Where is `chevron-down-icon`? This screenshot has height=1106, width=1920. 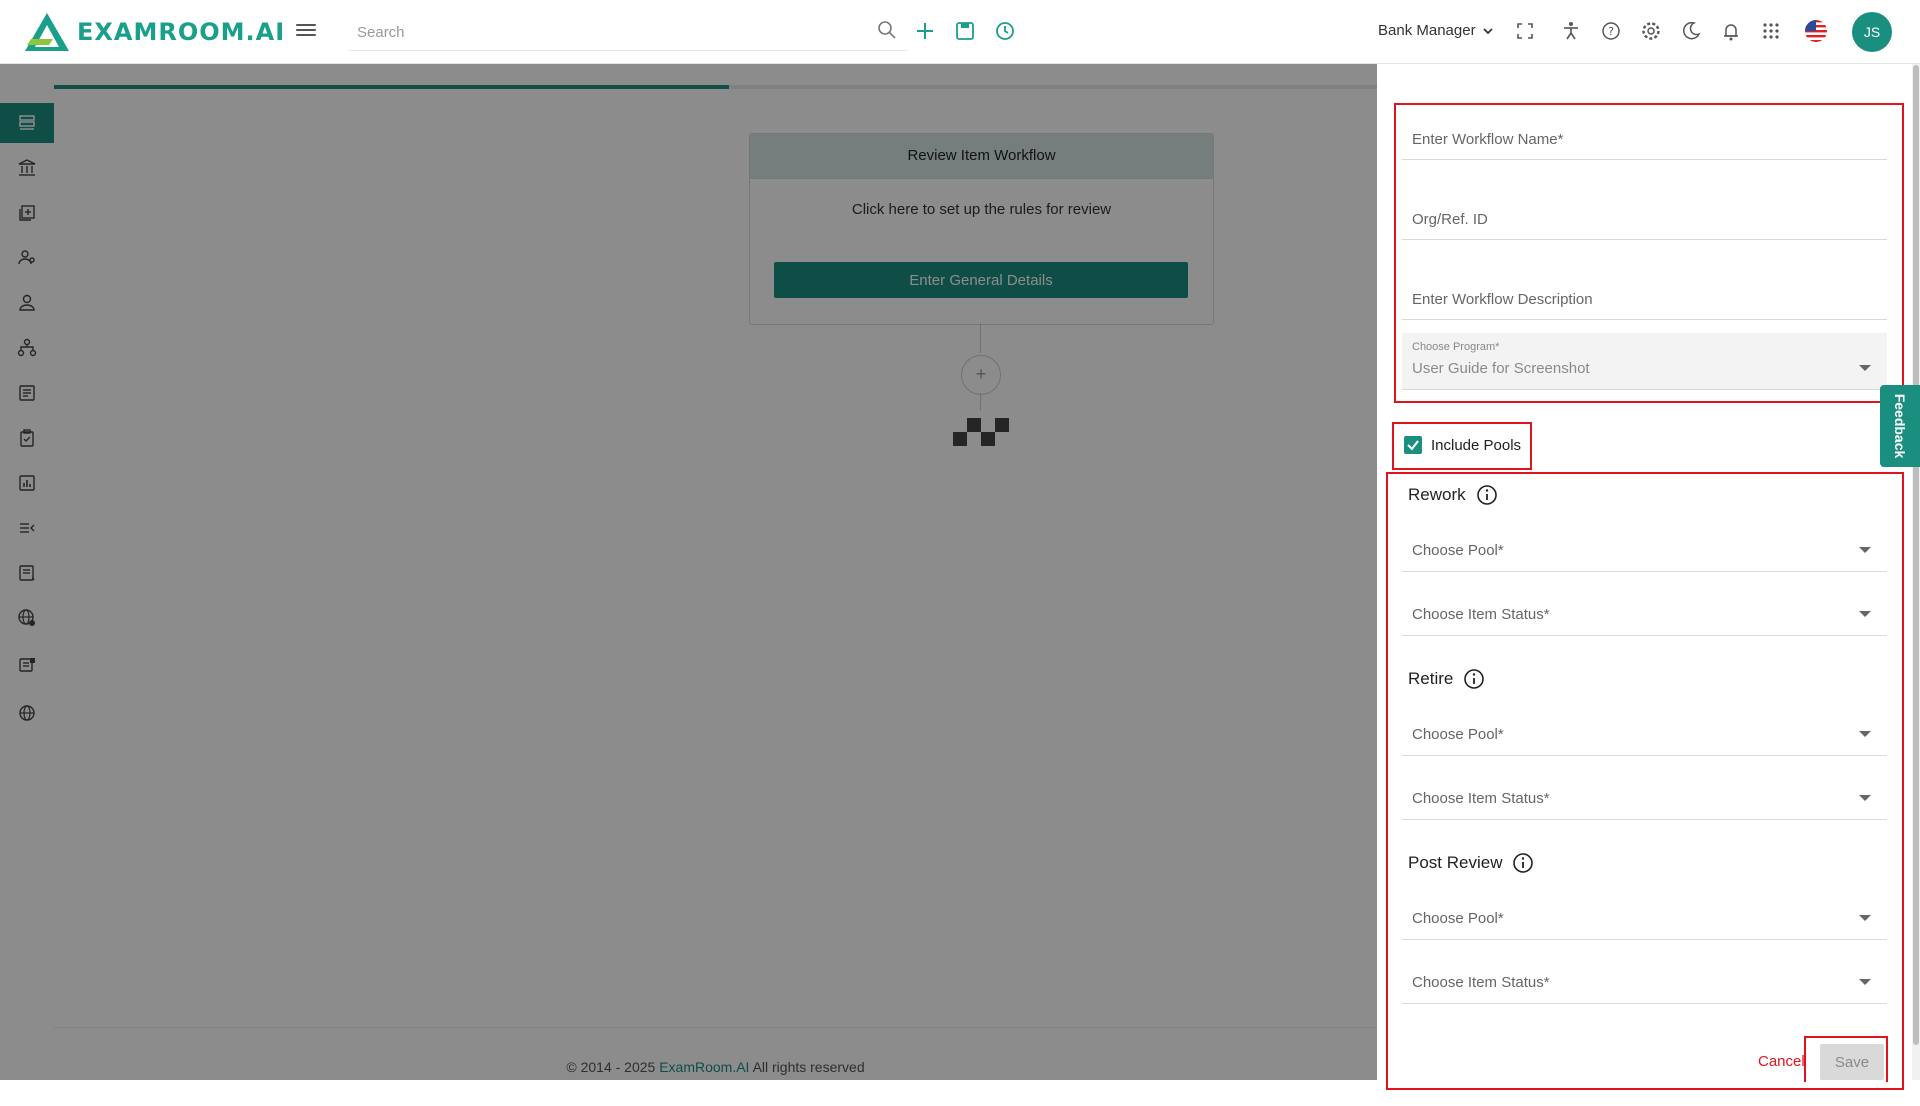 chevron-down-icon is located at coordinates (1487, 30).